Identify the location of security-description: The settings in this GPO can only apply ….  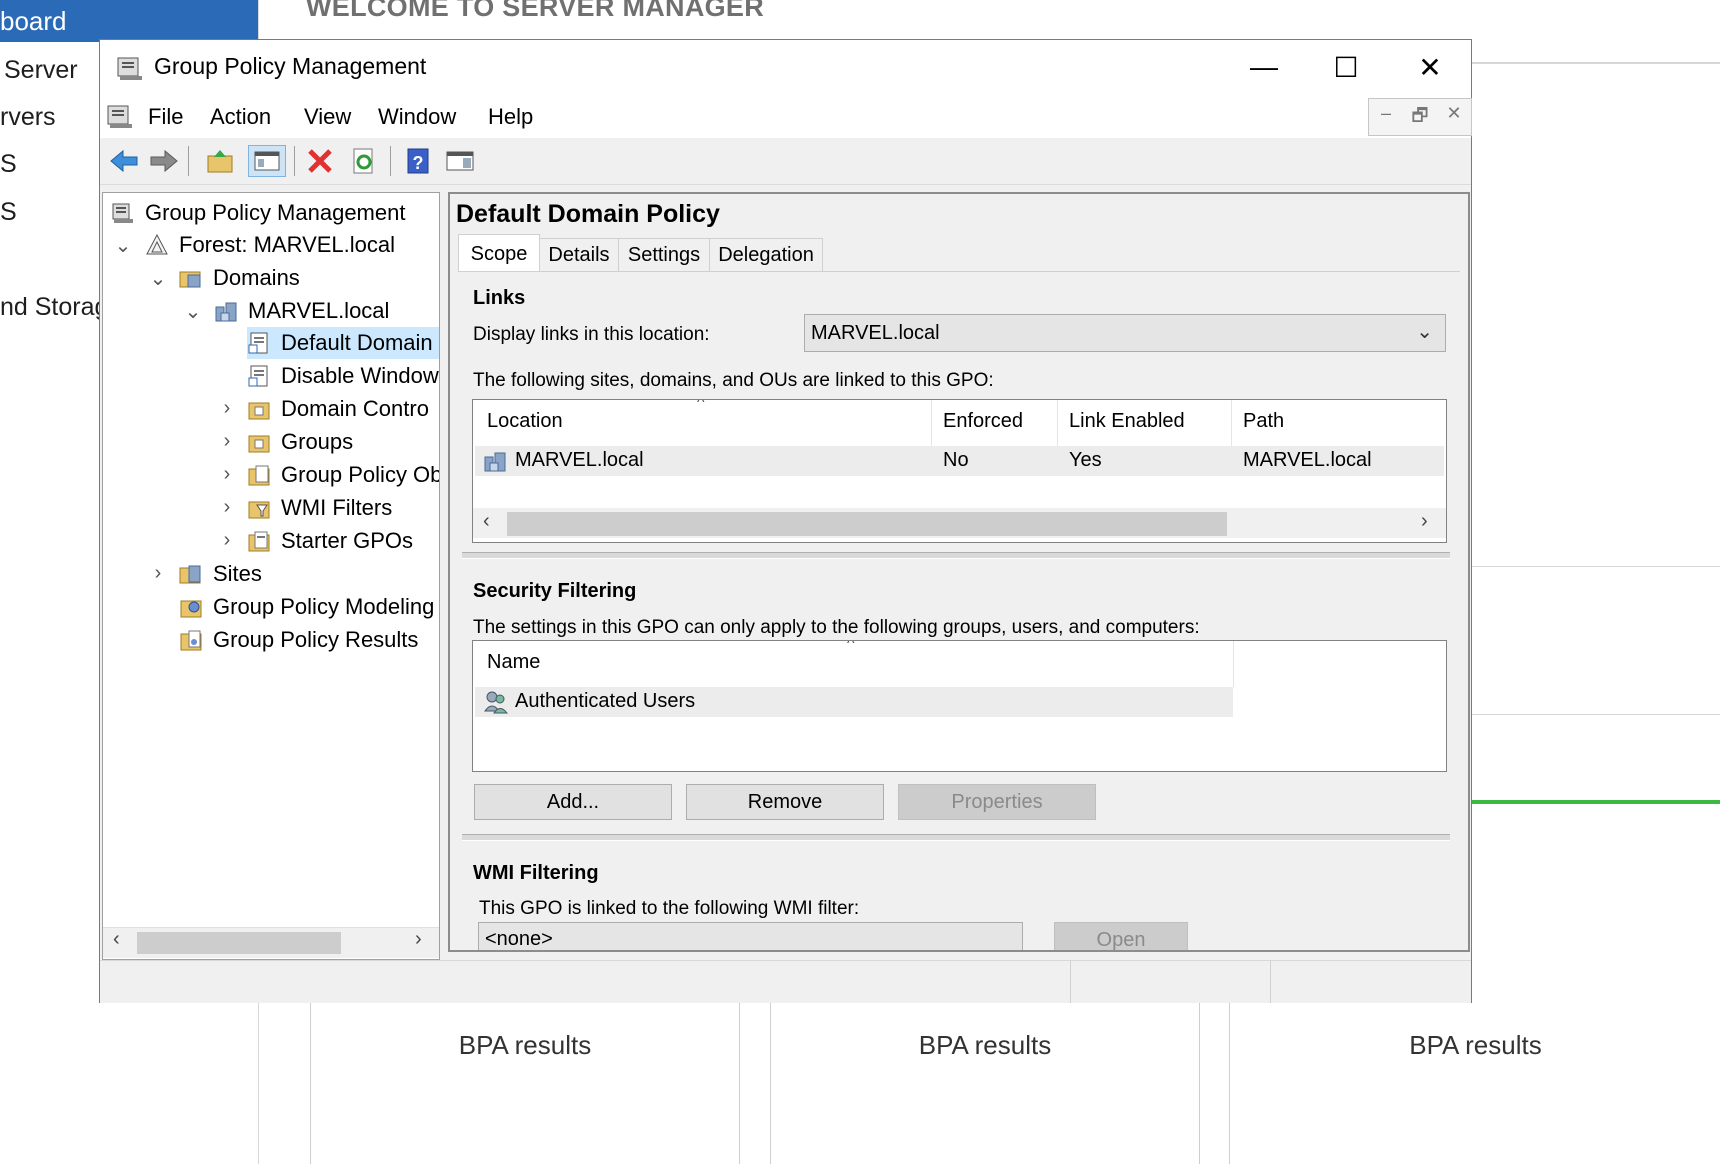
(836, 627).